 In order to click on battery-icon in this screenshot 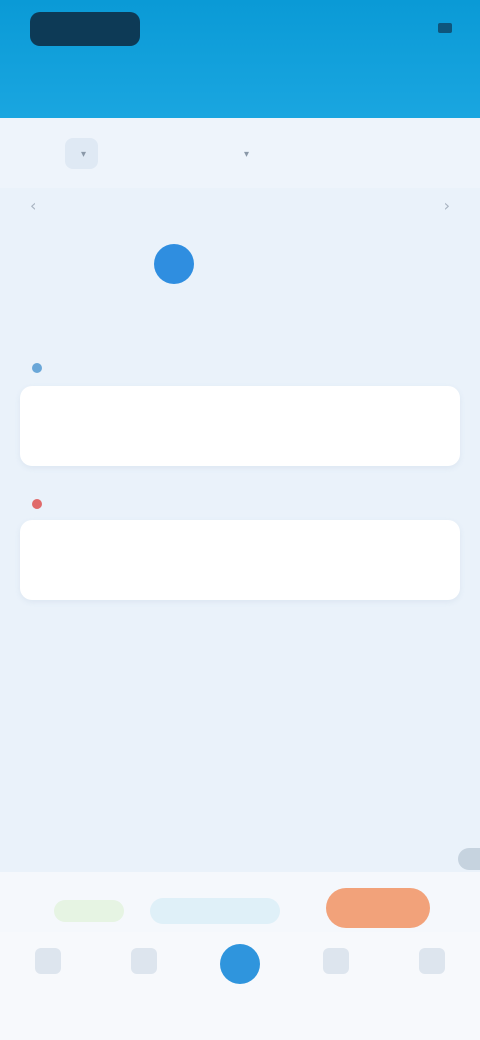, I will do `click(445, 27)`.